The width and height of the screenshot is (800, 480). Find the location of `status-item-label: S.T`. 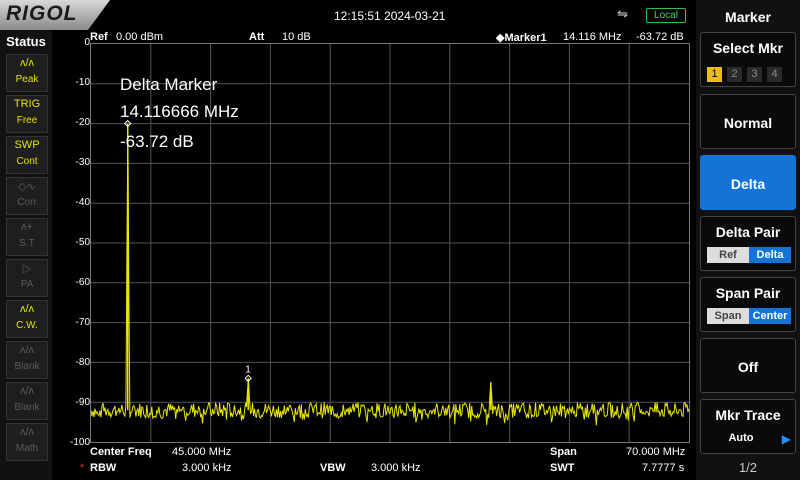

status-item-label: S.T is located at coordinates (27, 243).